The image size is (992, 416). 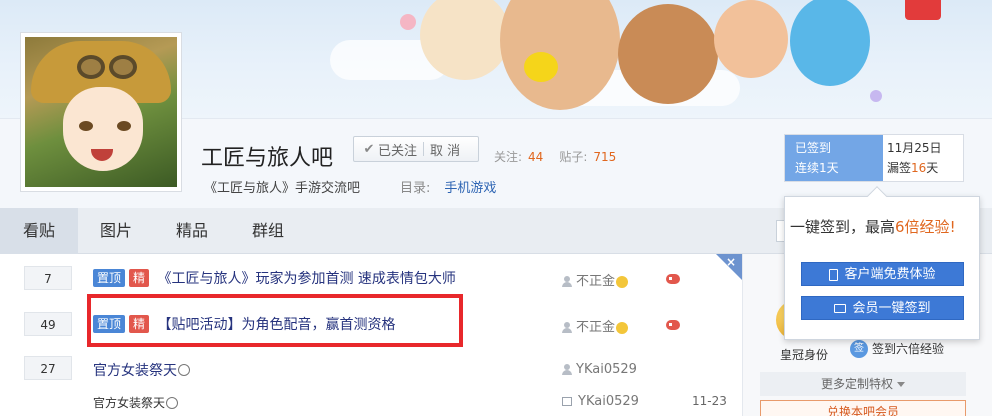 I want to click on signin-box: 已签到 连续1天 11月25日 漏签16天, so click(x=874, y=158).